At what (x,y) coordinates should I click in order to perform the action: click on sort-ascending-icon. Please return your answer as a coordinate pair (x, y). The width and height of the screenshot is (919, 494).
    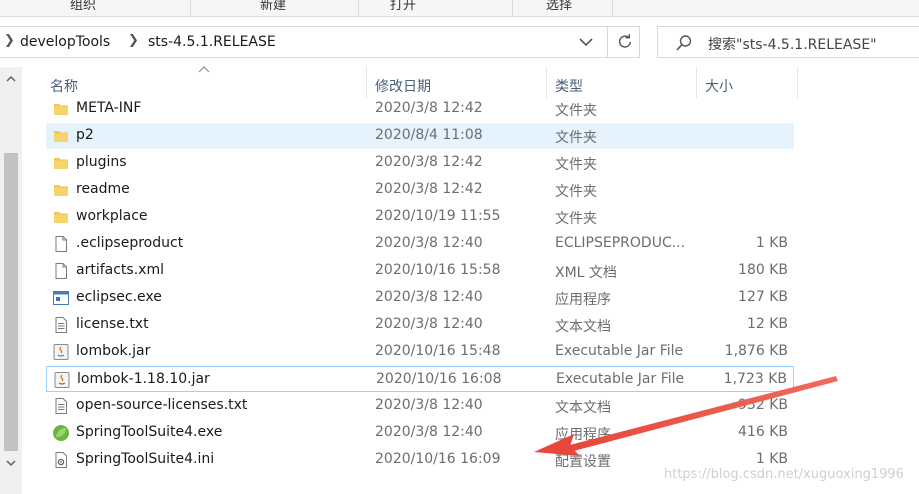
    Looking at the image, I should click on (204, 69).